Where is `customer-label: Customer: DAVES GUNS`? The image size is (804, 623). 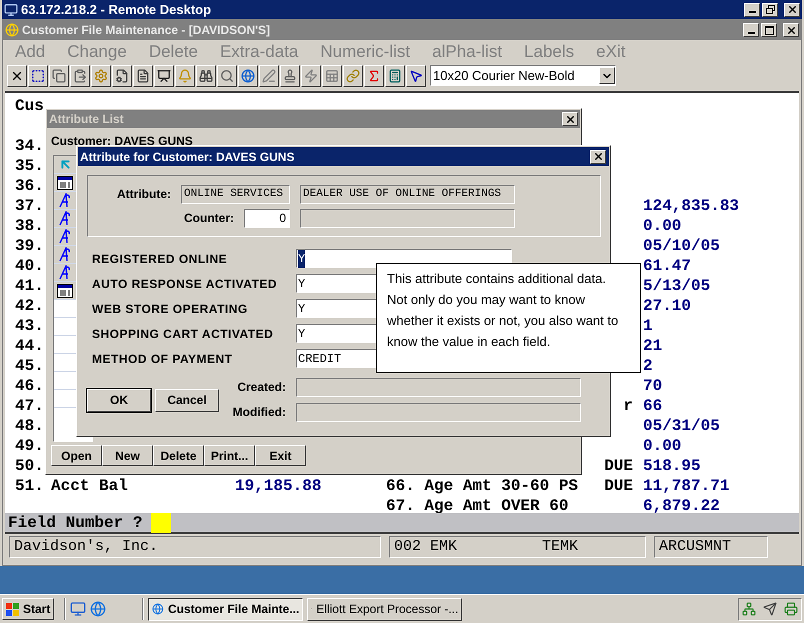 customer-label: Customer: DAVES GUNS is located at coordinates (122, 141).